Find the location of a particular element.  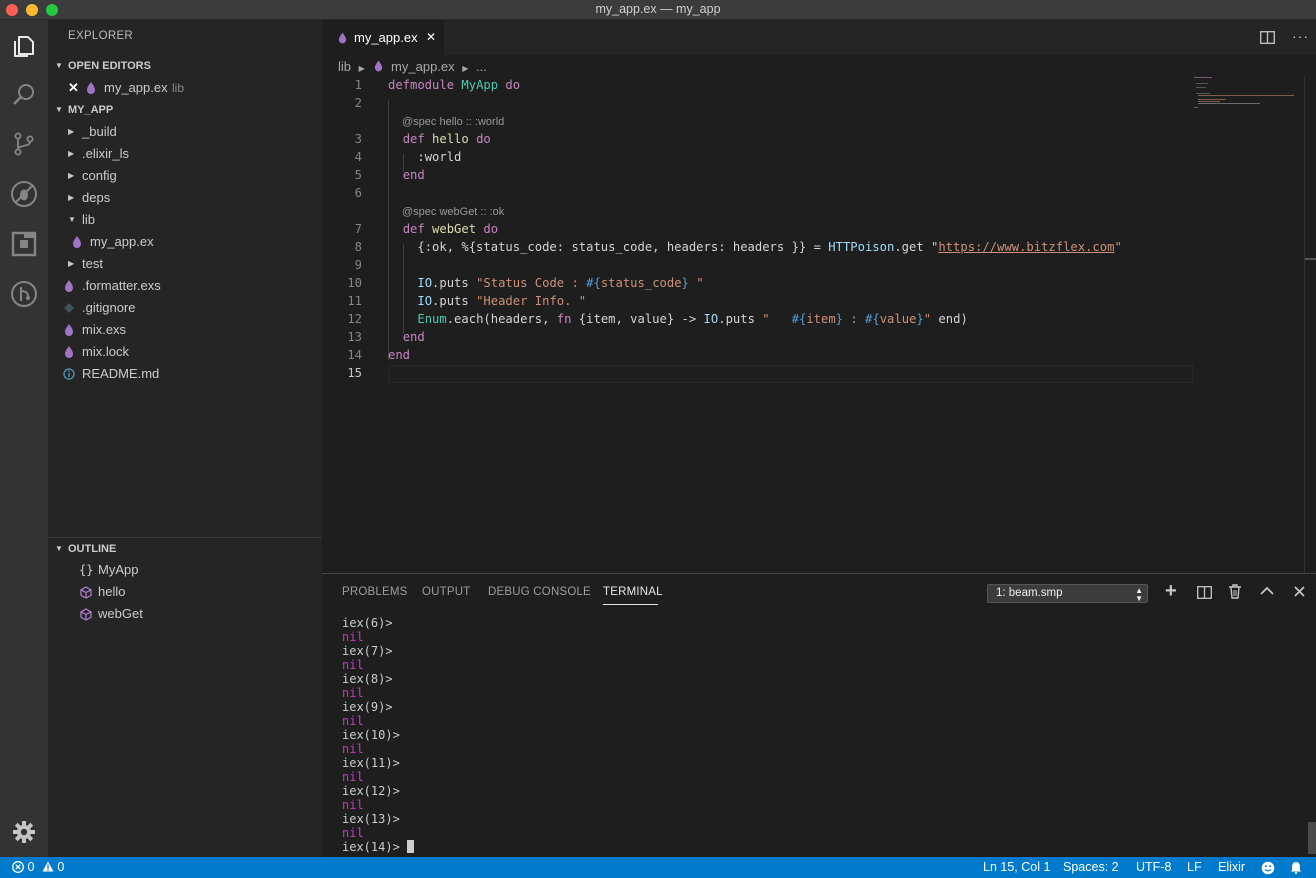

tree-item-mix-exs: mix.exs is located at coordinates (185, 330).